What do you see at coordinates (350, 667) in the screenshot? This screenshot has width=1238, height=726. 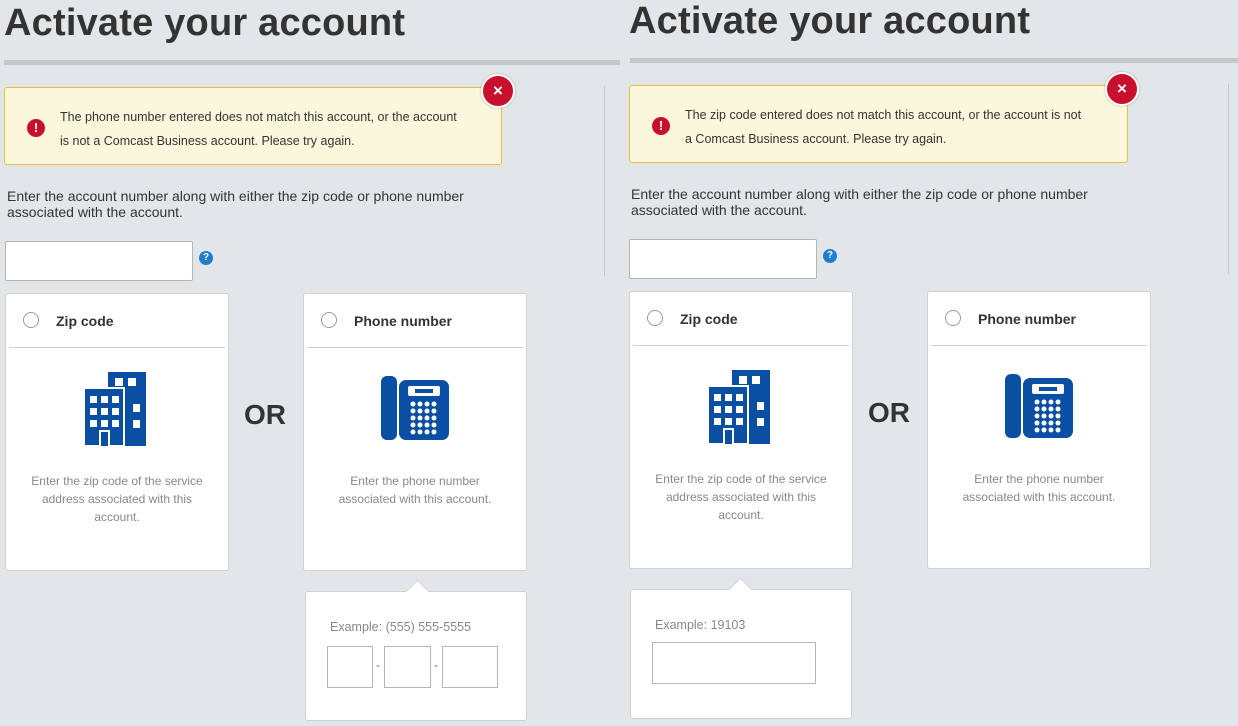 I see `phone-area-code-input` at bounding box center [350, 667].